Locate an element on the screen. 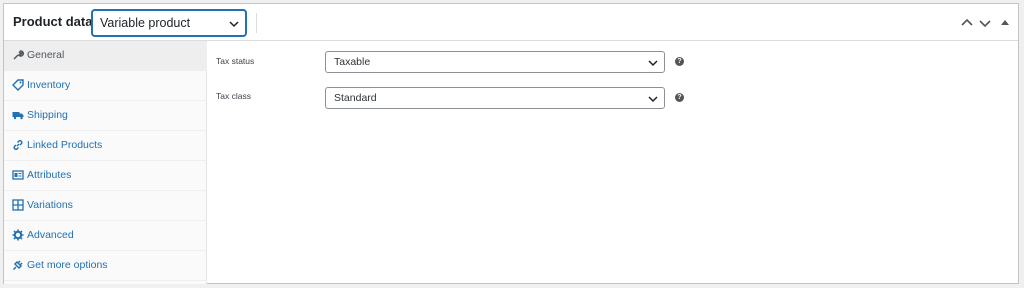  tab-label: Inventory is located at coordinates (49, 85).